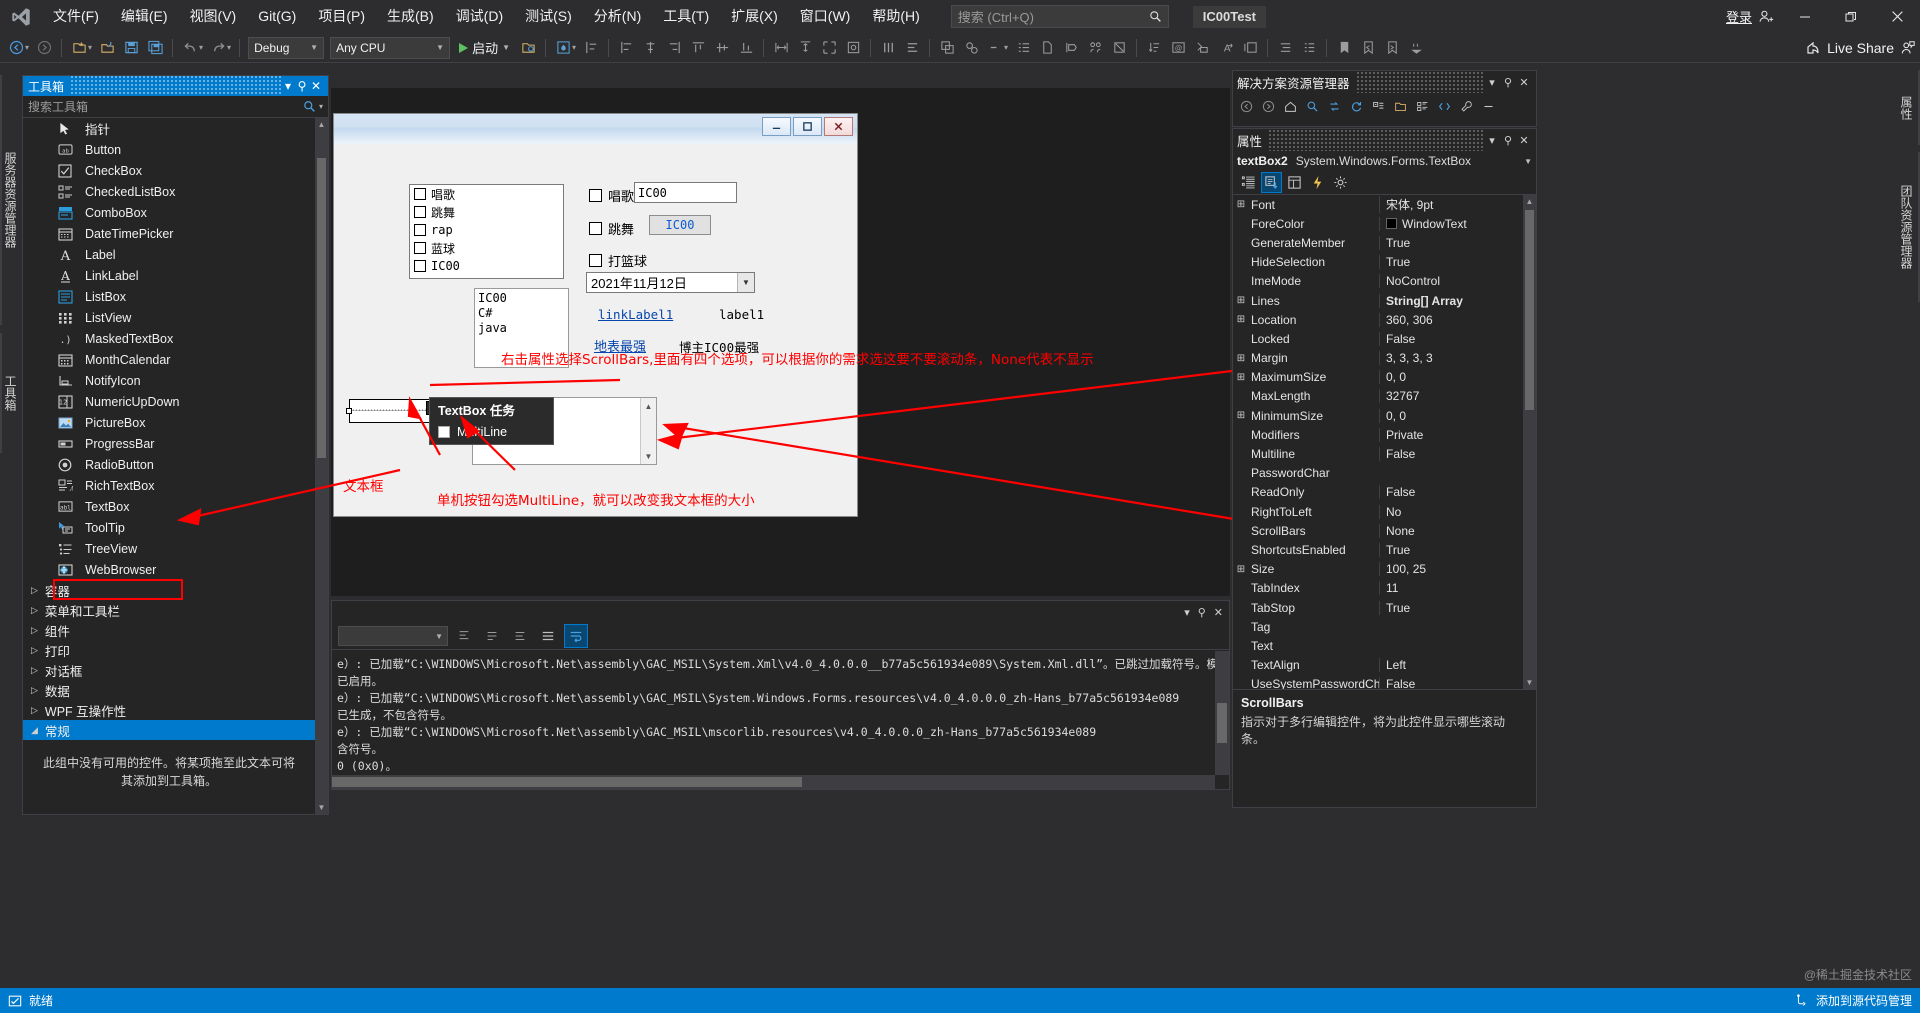  I want to click on property-row-scrollbars: ScrollBars None, so click(1378, 530).